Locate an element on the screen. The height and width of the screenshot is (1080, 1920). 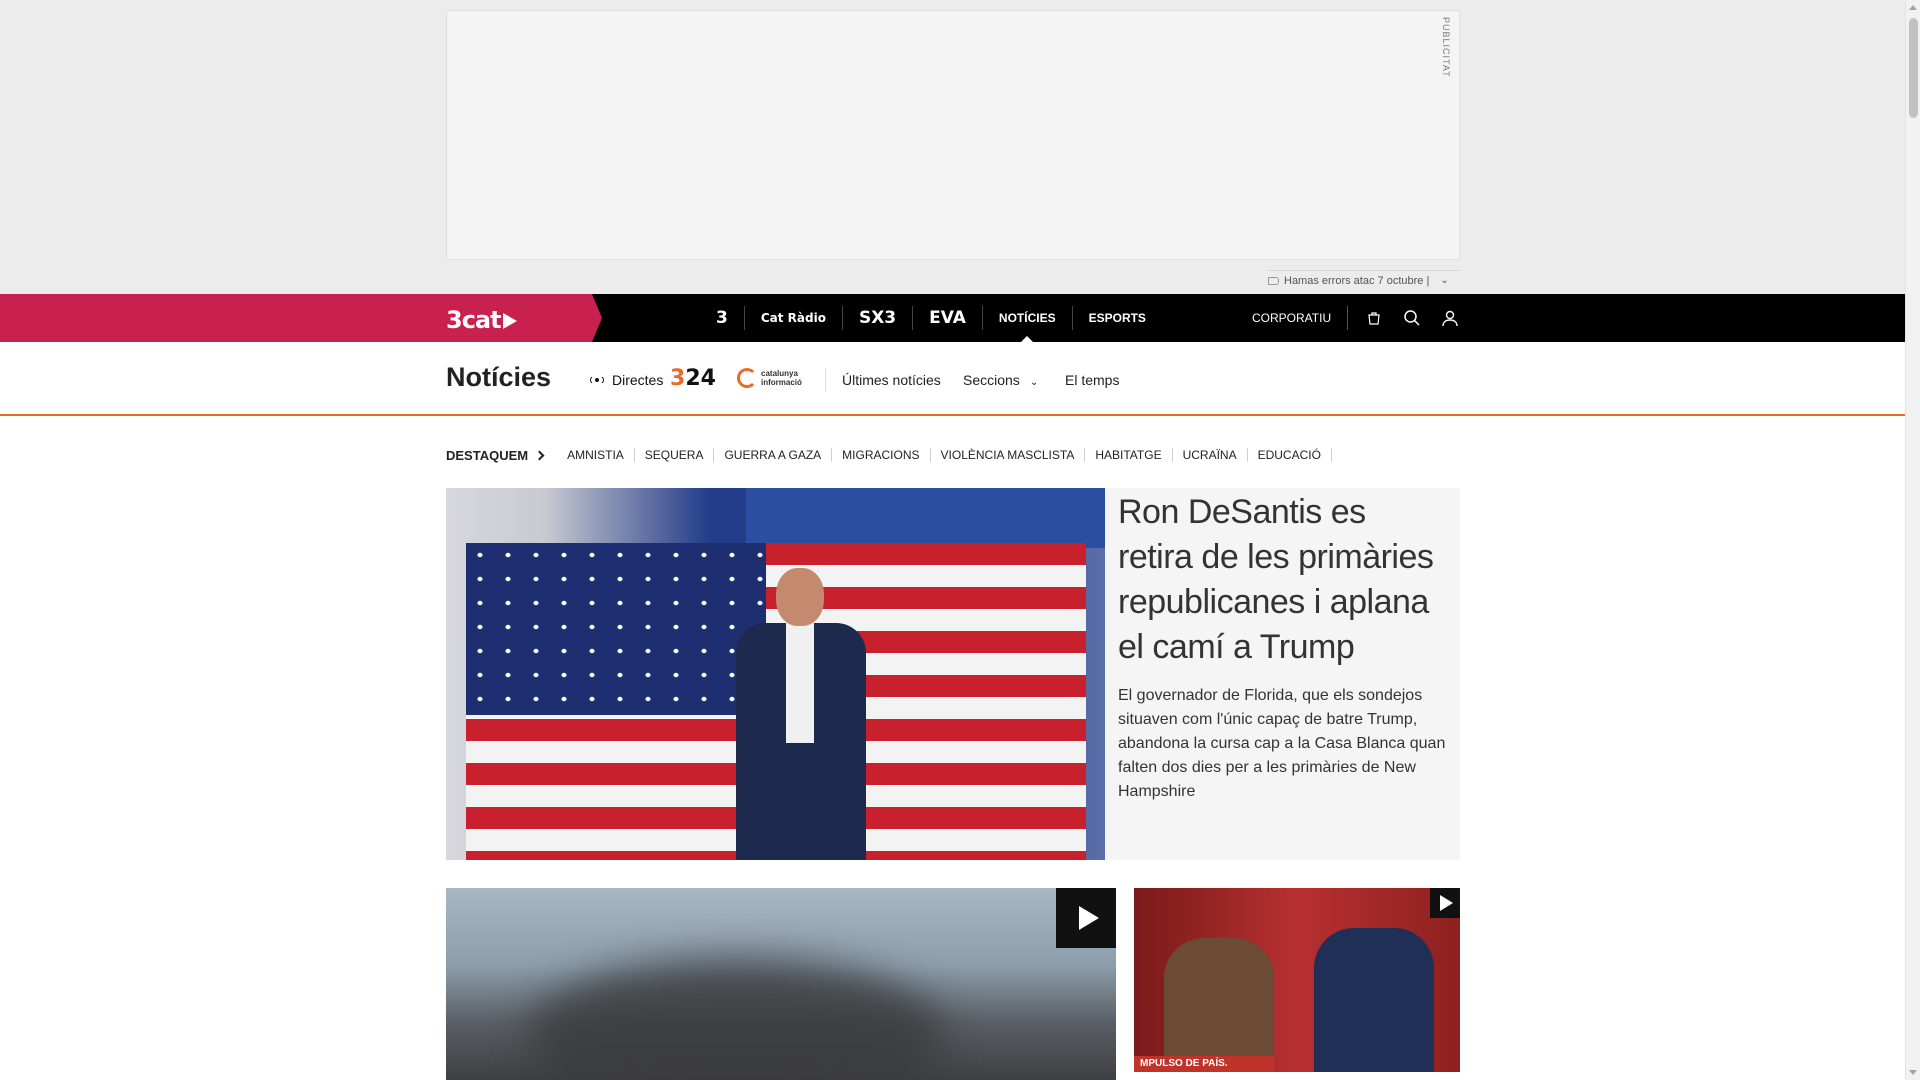
chevron-right-icon is located at coordinates (539, 455).